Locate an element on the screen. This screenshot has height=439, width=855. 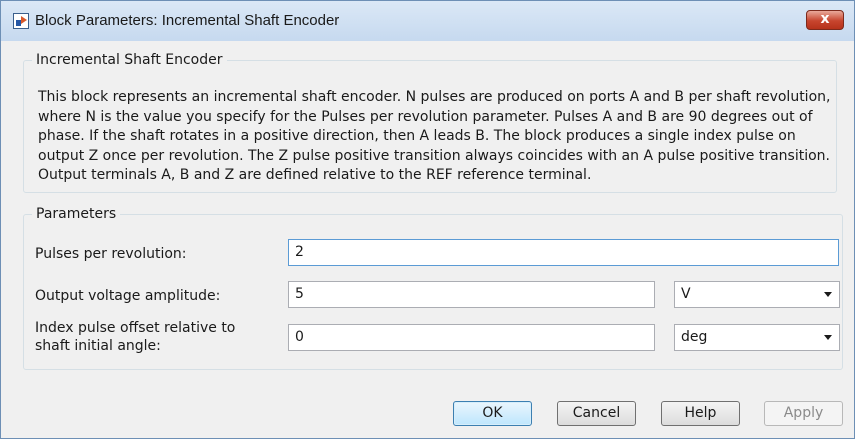
ok-button: OK is located at coordinates (492, 413).